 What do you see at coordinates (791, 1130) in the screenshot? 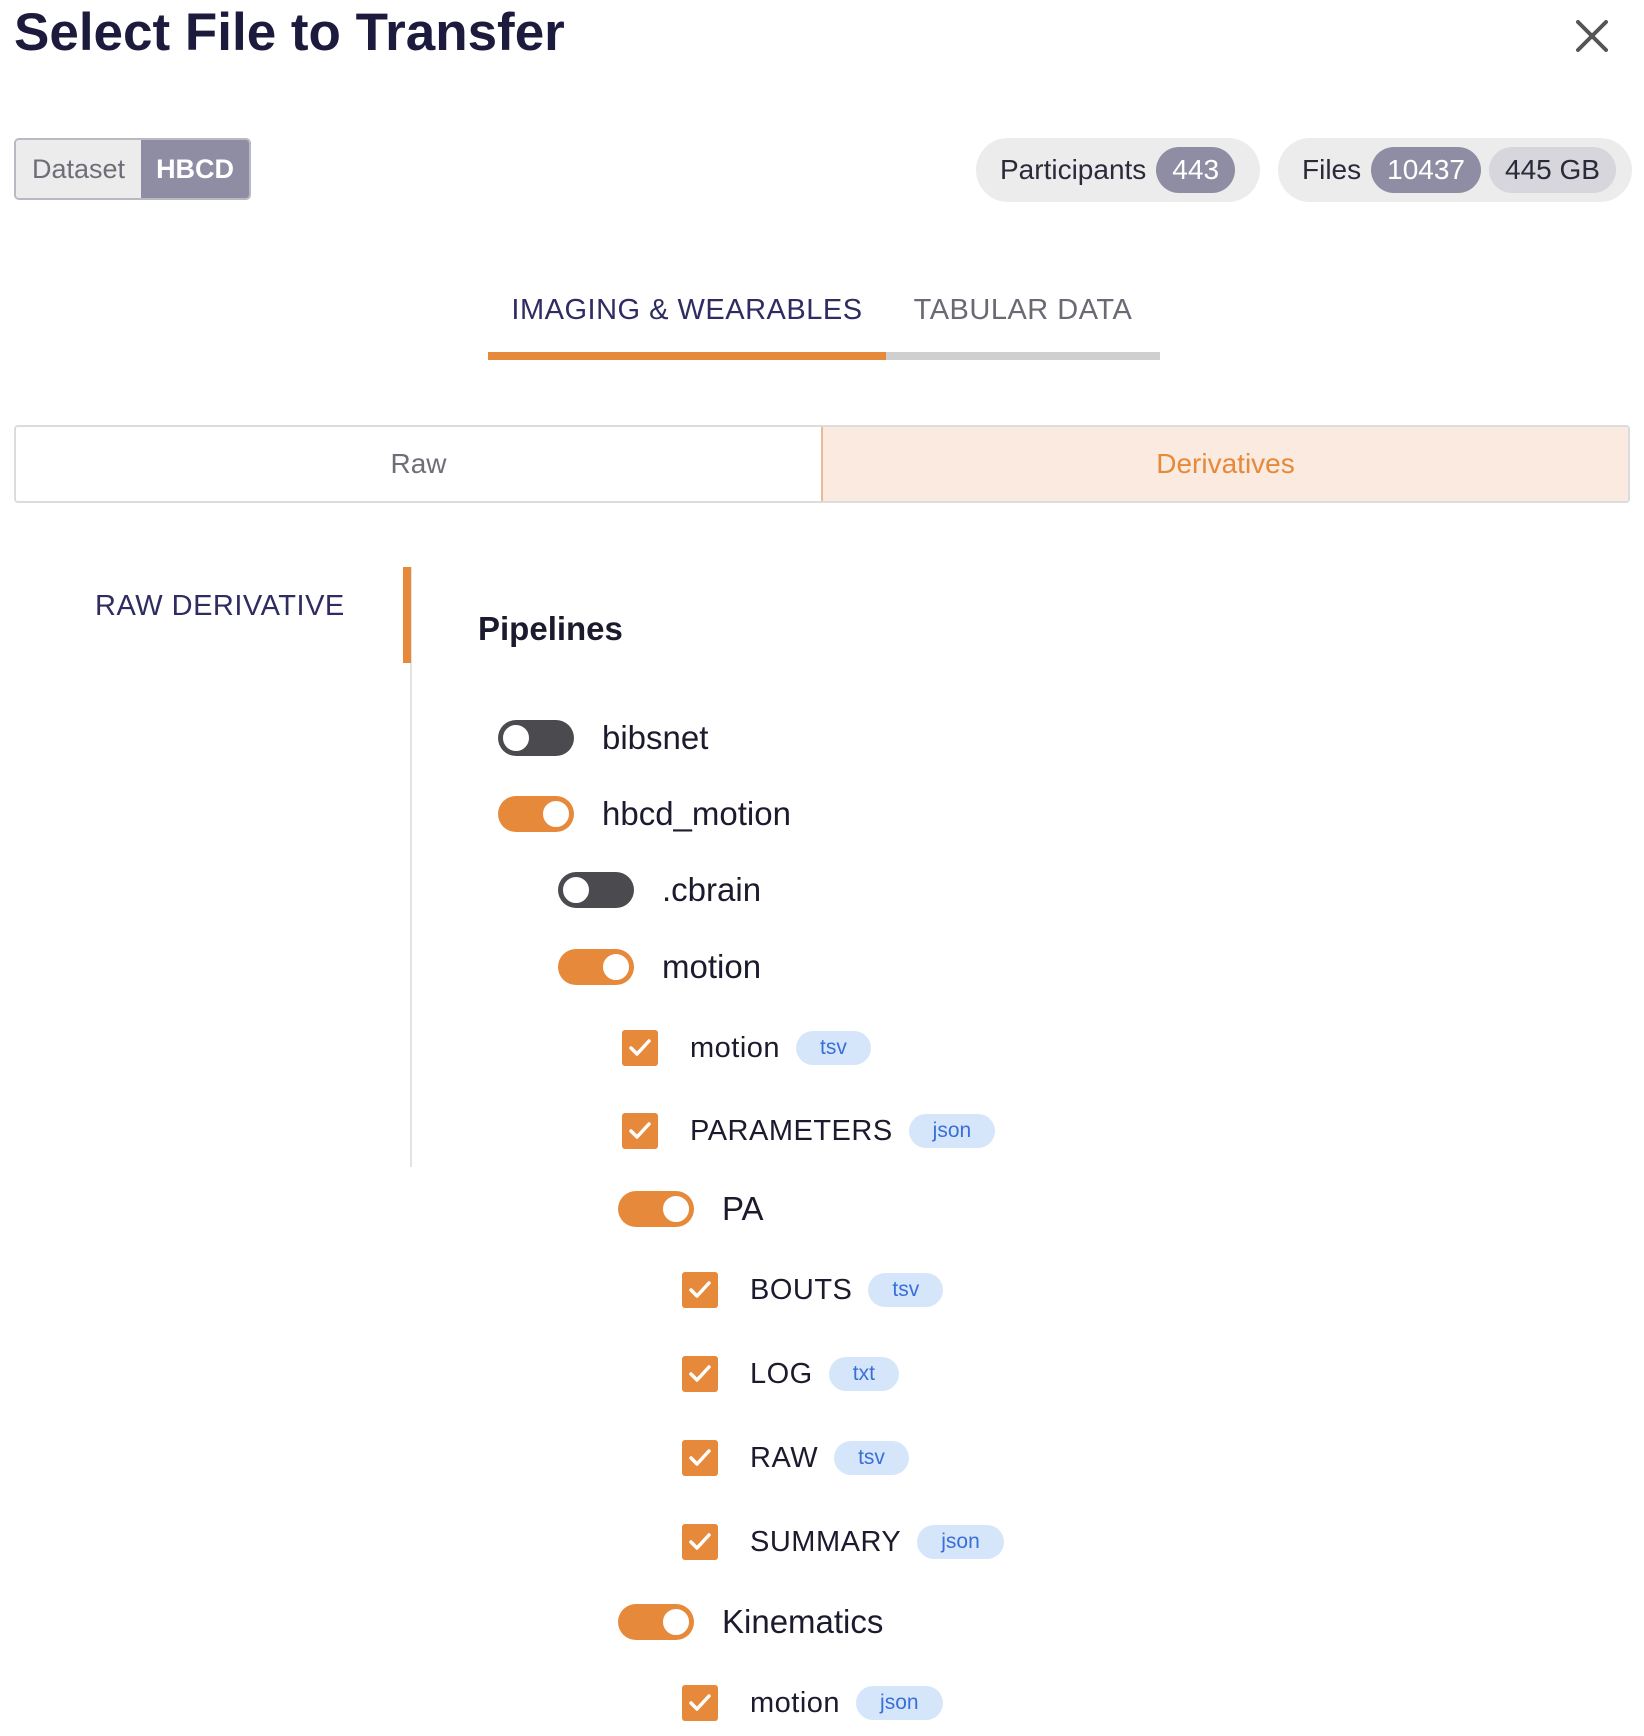
I see `parameters-file-label: PARAMETERS` at bounding box center [791, 1130].